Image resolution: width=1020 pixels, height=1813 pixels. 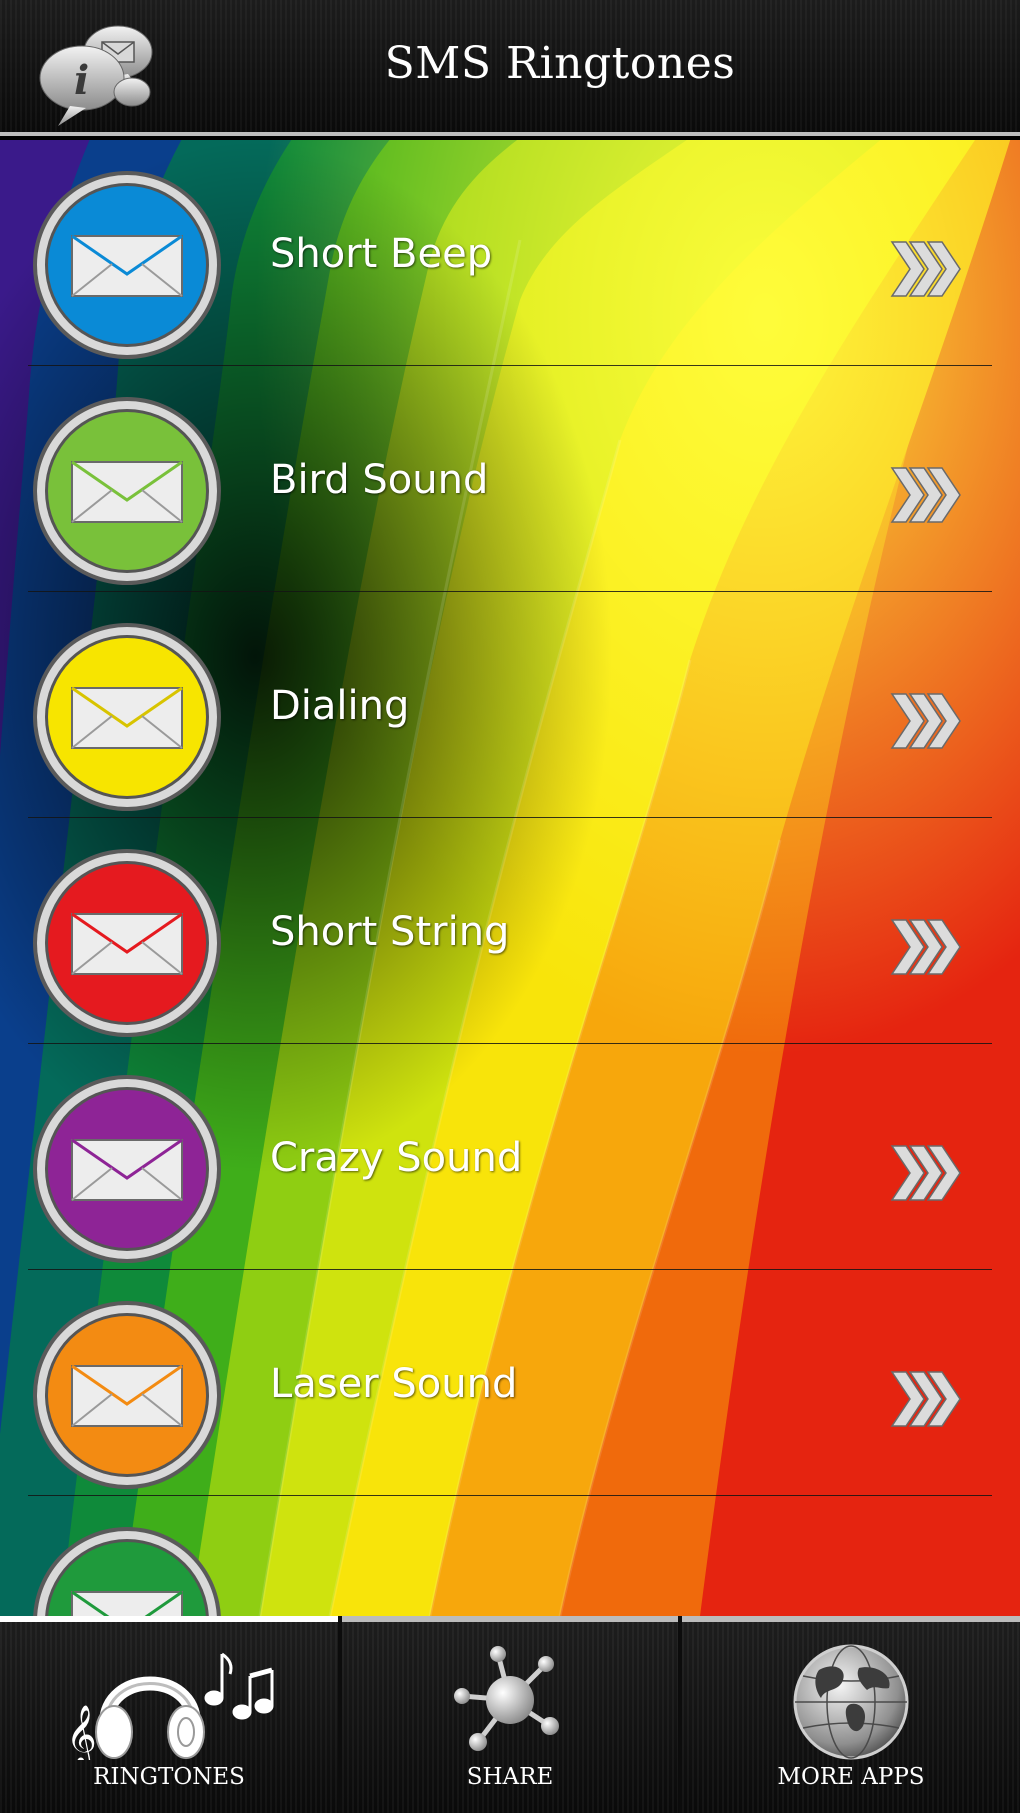 What do you see at coordinates (851, 1702) in the screenshot?
I see `globe-icon` at bounding box center [851, 1702].